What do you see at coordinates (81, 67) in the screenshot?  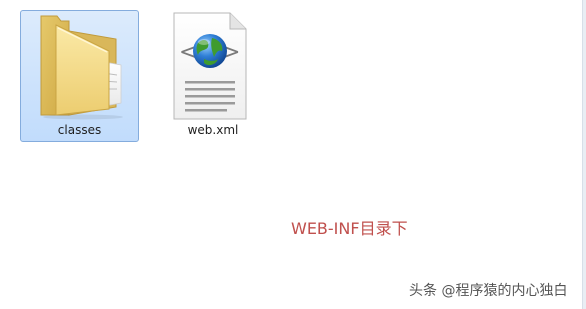 I see `folder-icon` at bounding box center [81, 67].